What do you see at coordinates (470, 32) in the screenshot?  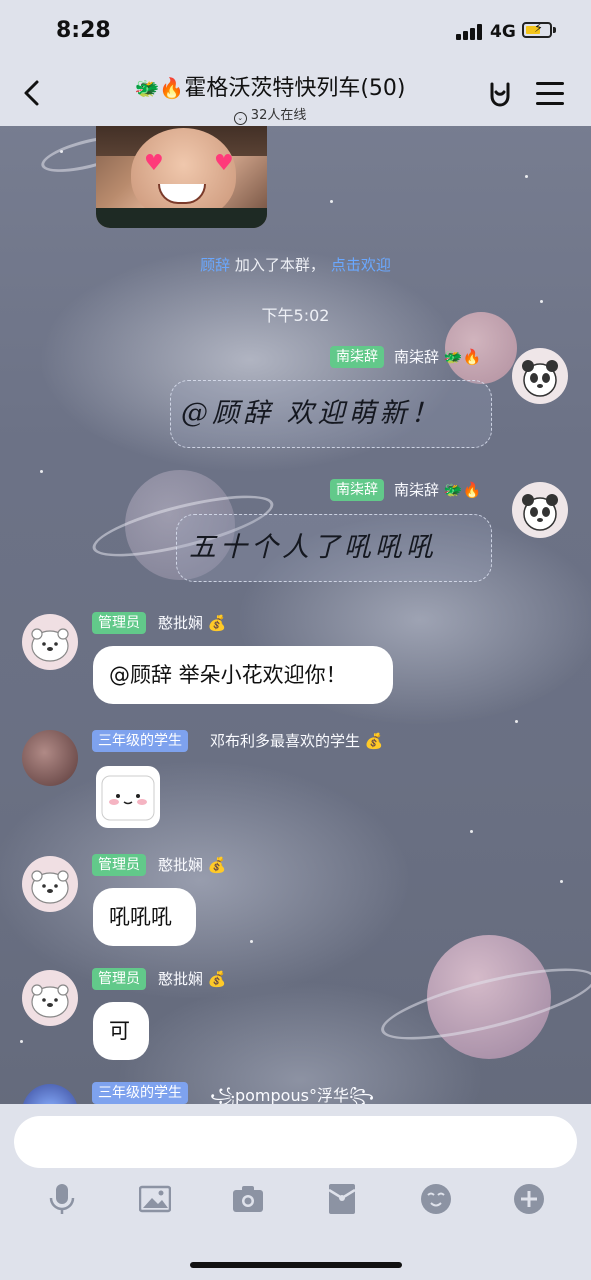 I see `signal-icon` at bounding box center [470, 32].